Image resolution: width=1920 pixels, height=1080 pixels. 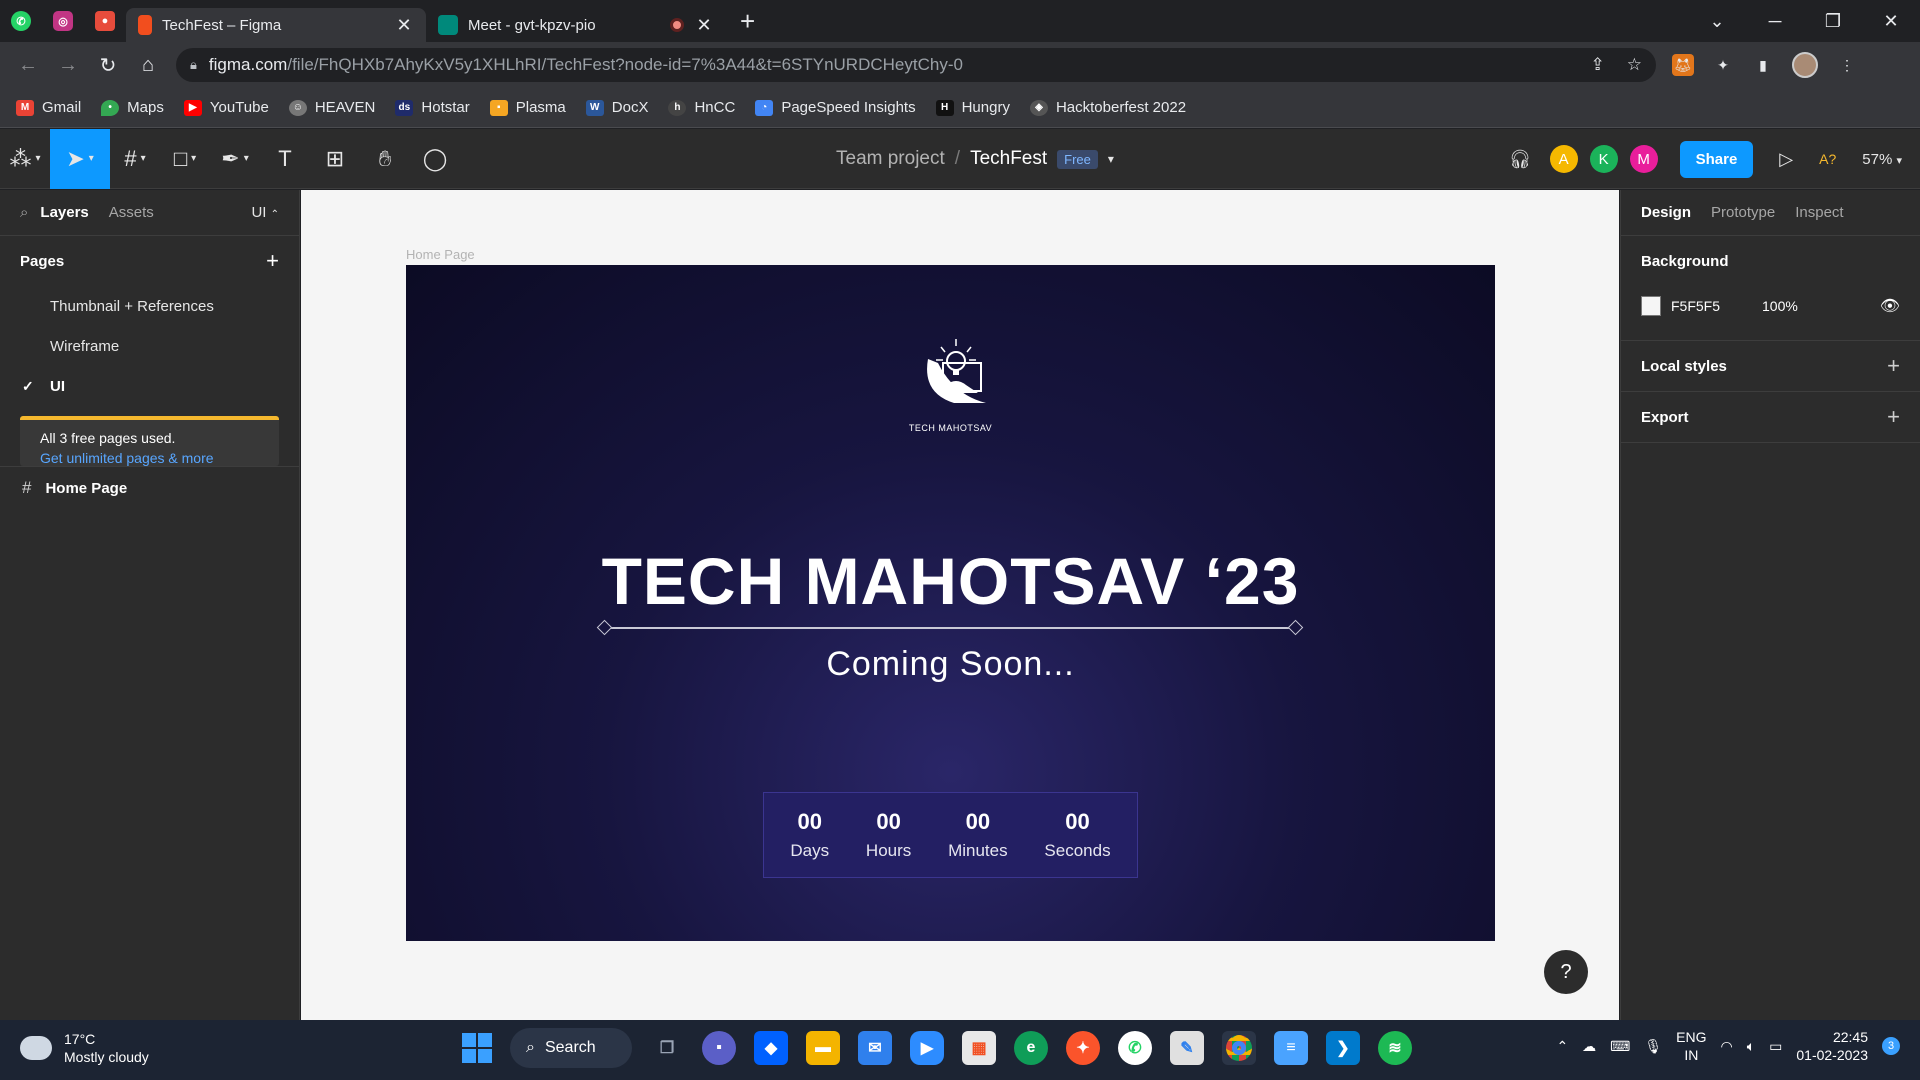 What do you see at coordinates (1891, 1046) in the screenshot?
I see `notification-badge: 3` at bounding box center [1891, 1046].